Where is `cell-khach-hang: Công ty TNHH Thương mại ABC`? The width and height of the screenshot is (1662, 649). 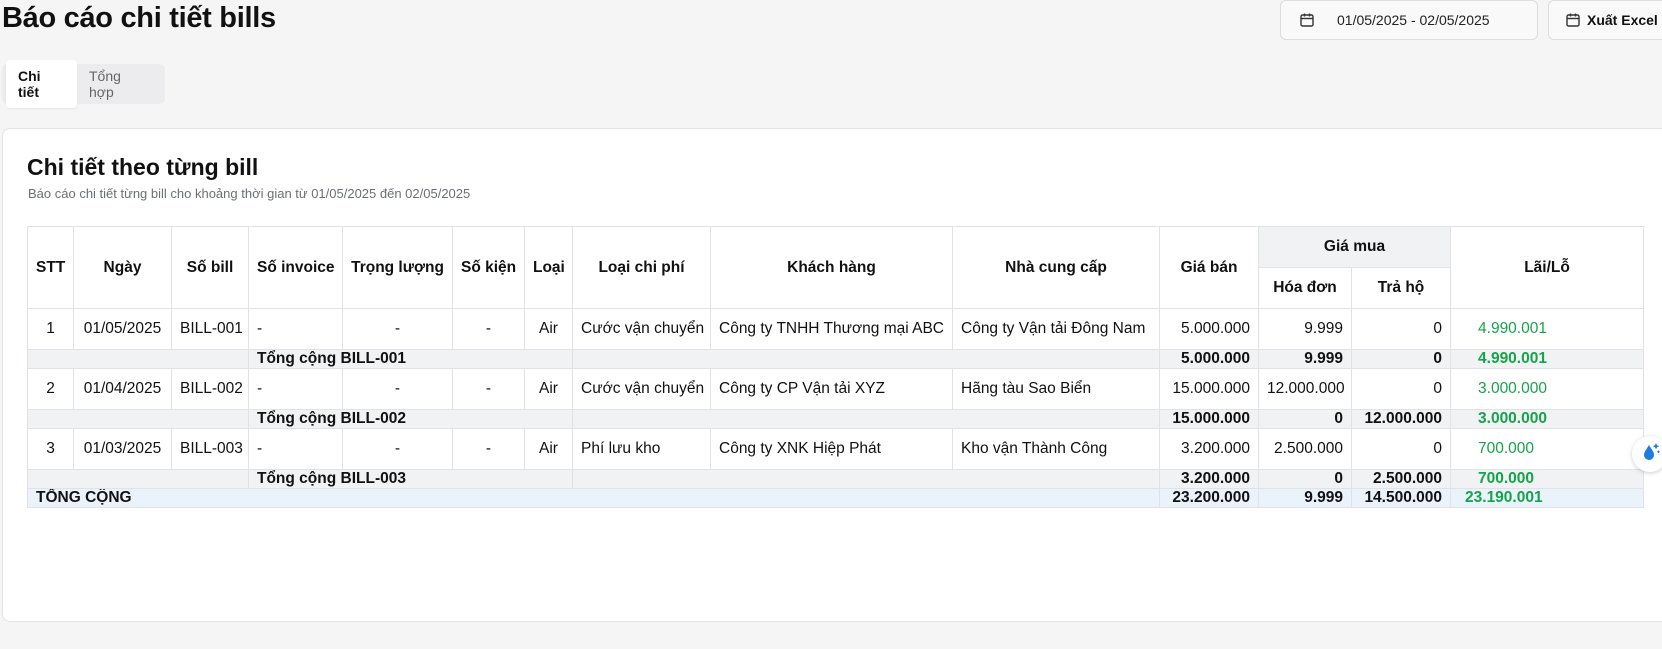 cell-khach-hang: Công ty TNHH Thương mại ABC is located at coordinates (831, 329).